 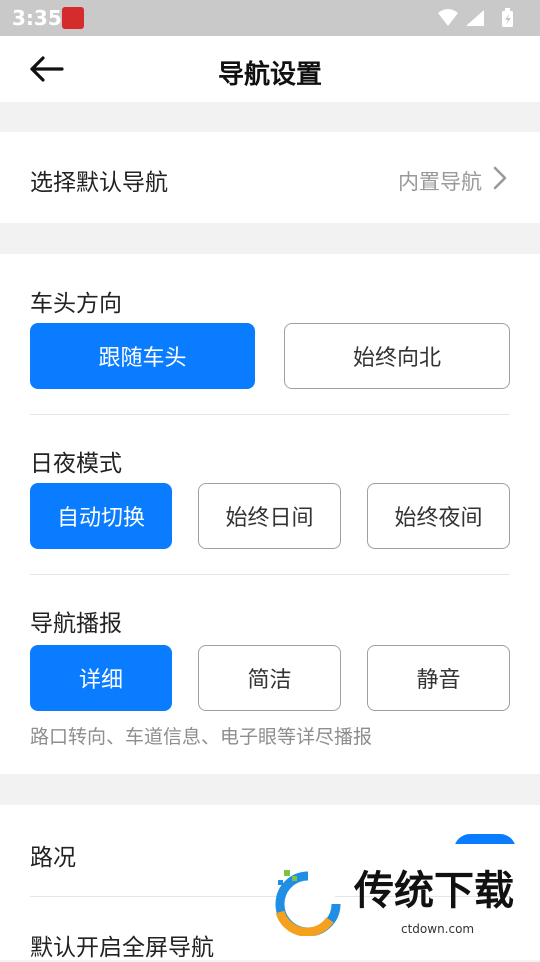 I want to click on default-nav-label: 选择默认导航, so click(x=99, y=183).